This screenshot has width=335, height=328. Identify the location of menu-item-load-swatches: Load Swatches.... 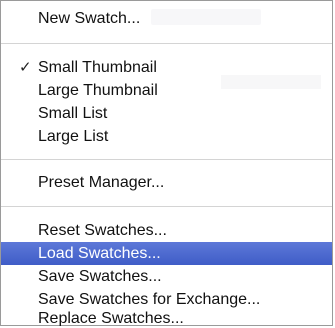
(166, 253).